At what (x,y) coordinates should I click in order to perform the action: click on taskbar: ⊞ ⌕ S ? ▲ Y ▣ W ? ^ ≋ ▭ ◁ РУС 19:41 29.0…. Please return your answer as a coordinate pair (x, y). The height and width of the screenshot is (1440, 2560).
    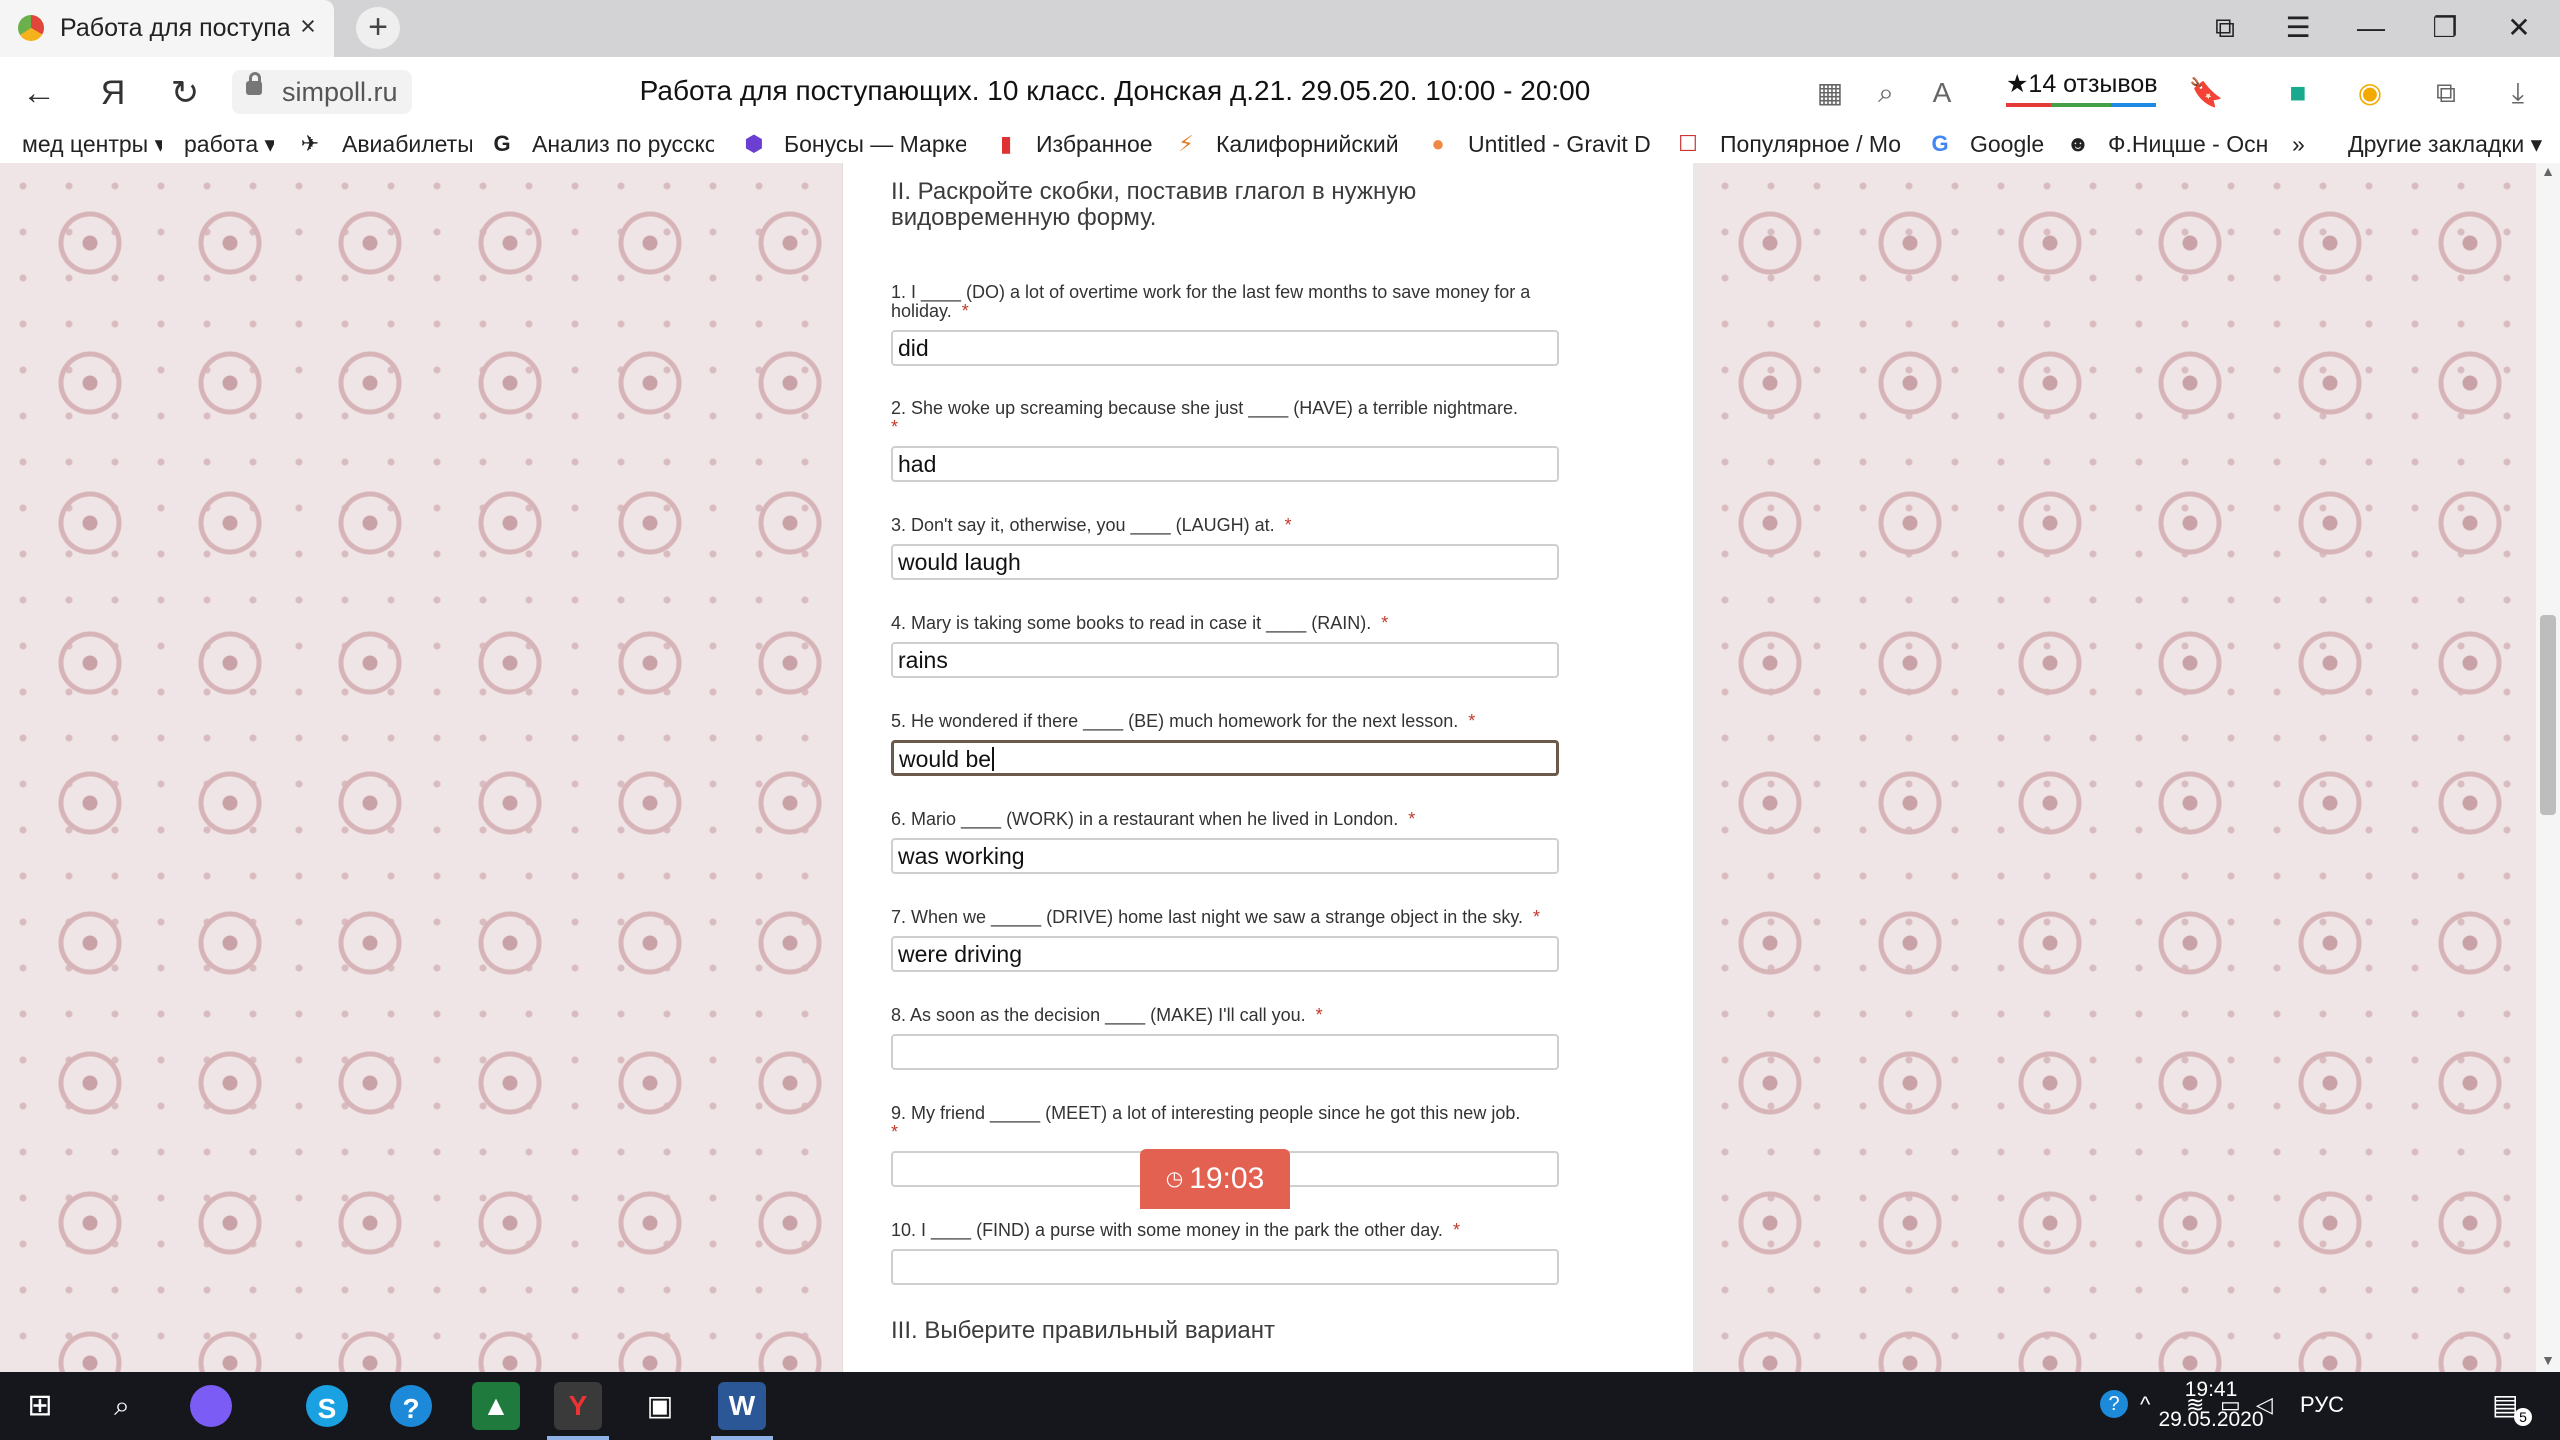
    Looking at the image, I should click on (1280, 1406).